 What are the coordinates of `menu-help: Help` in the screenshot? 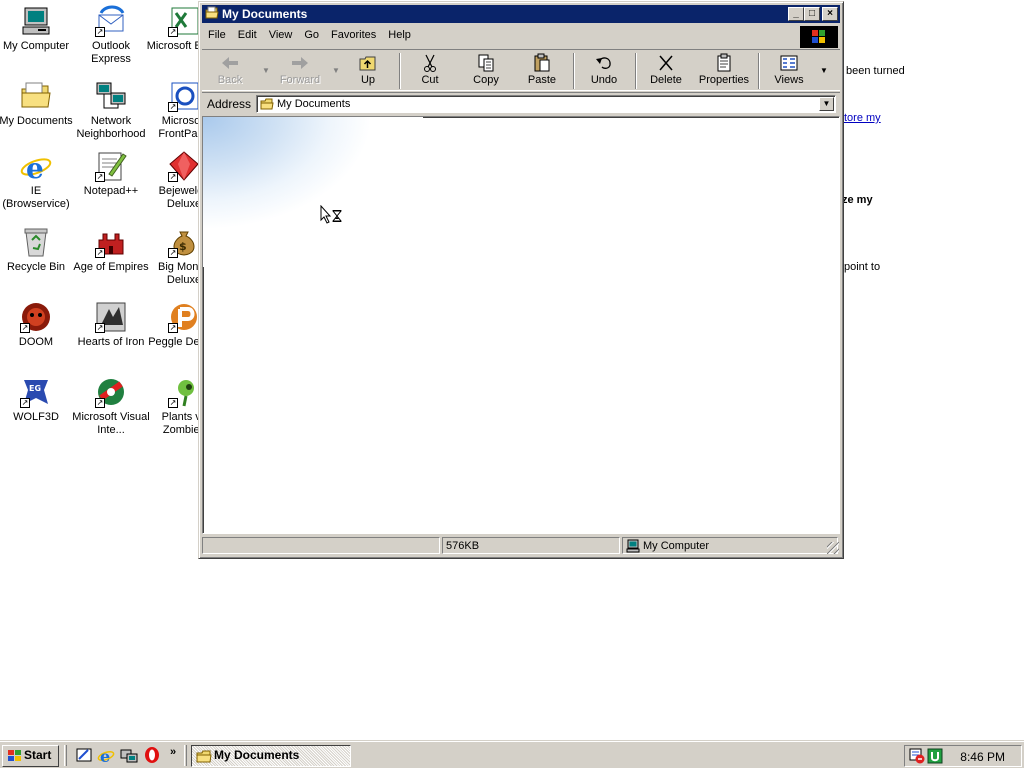 It's located at (399, 33).